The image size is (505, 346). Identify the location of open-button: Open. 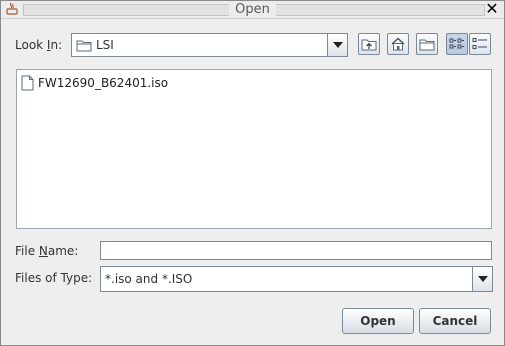
(378, 321).